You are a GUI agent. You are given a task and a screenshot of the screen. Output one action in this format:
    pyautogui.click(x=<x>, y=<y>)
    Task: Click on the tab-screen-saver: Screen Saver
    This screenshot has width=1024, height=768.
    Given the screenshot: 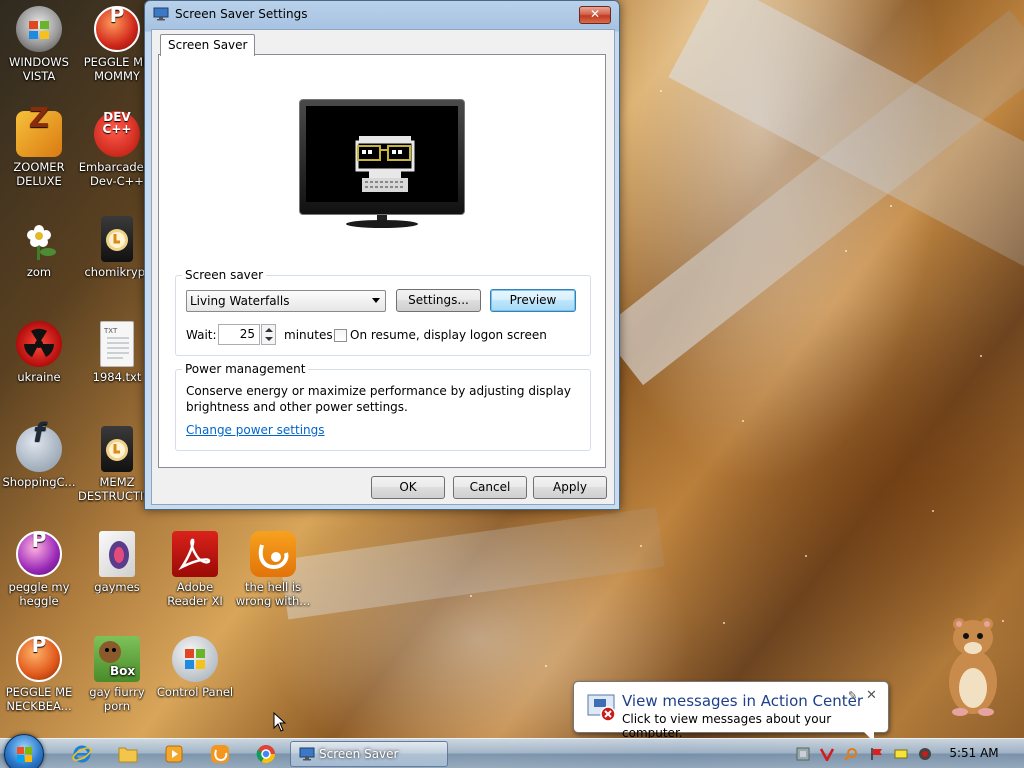 What is the action you would take?
    pyautogui.click(x=208, y=45)
    